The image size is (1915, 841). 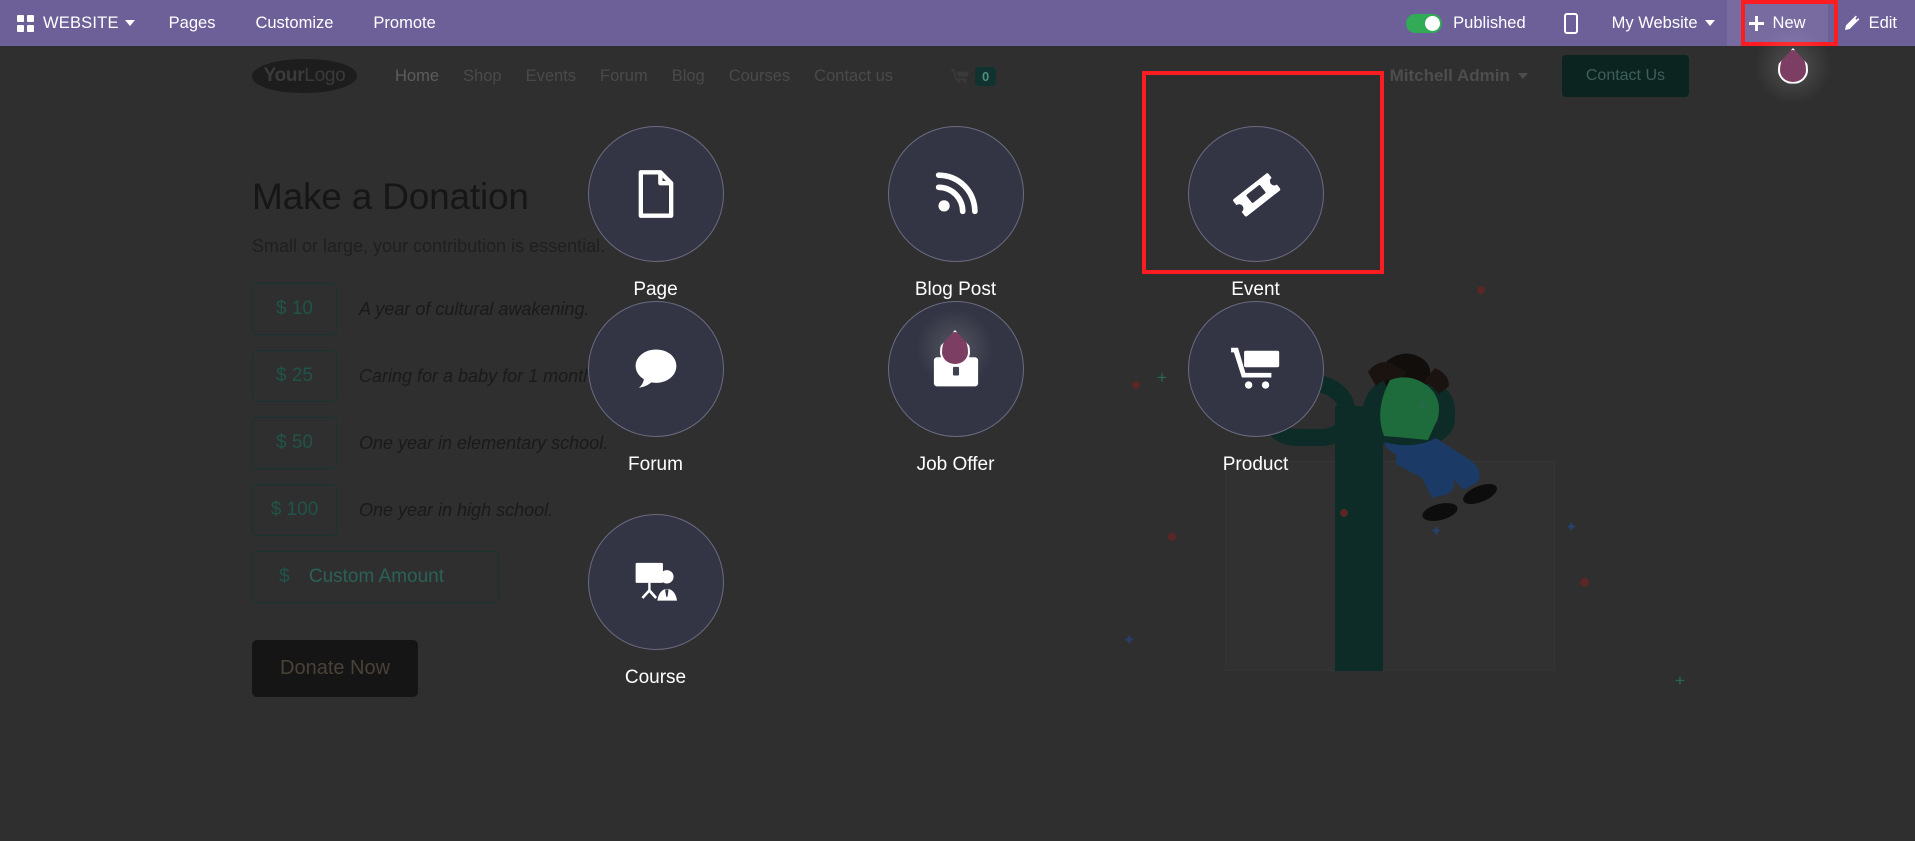 What do you see at coordinates (1793, 66) in the screenshot?
I see `cursor-marker-new-button` at bounding box center [1793, 66].